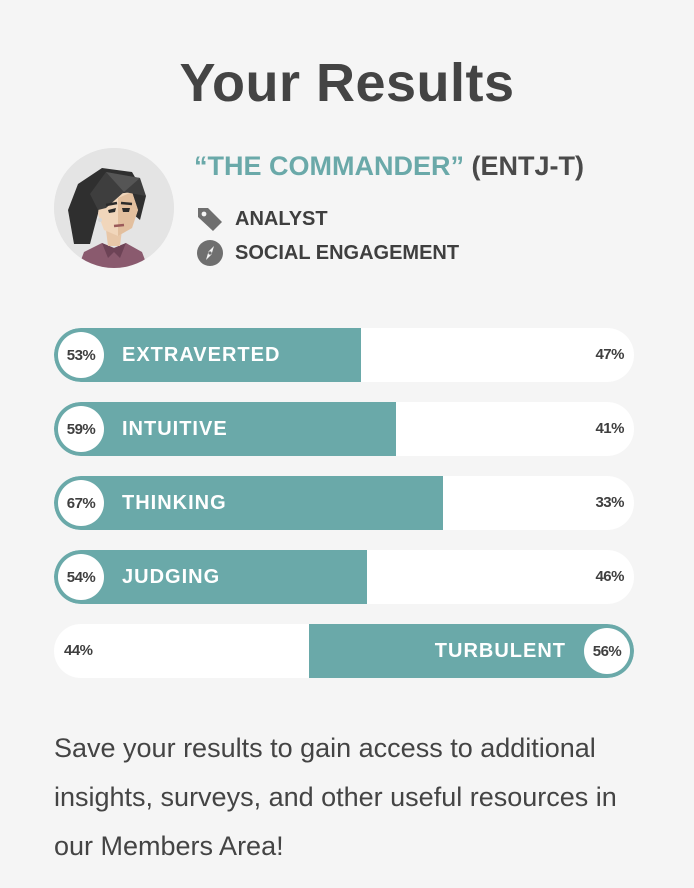 This screenshot has width=694, height=888. Describe the element at coordinates (248, 503) in the screenshot. I see `trait-bar-fill` at that location.